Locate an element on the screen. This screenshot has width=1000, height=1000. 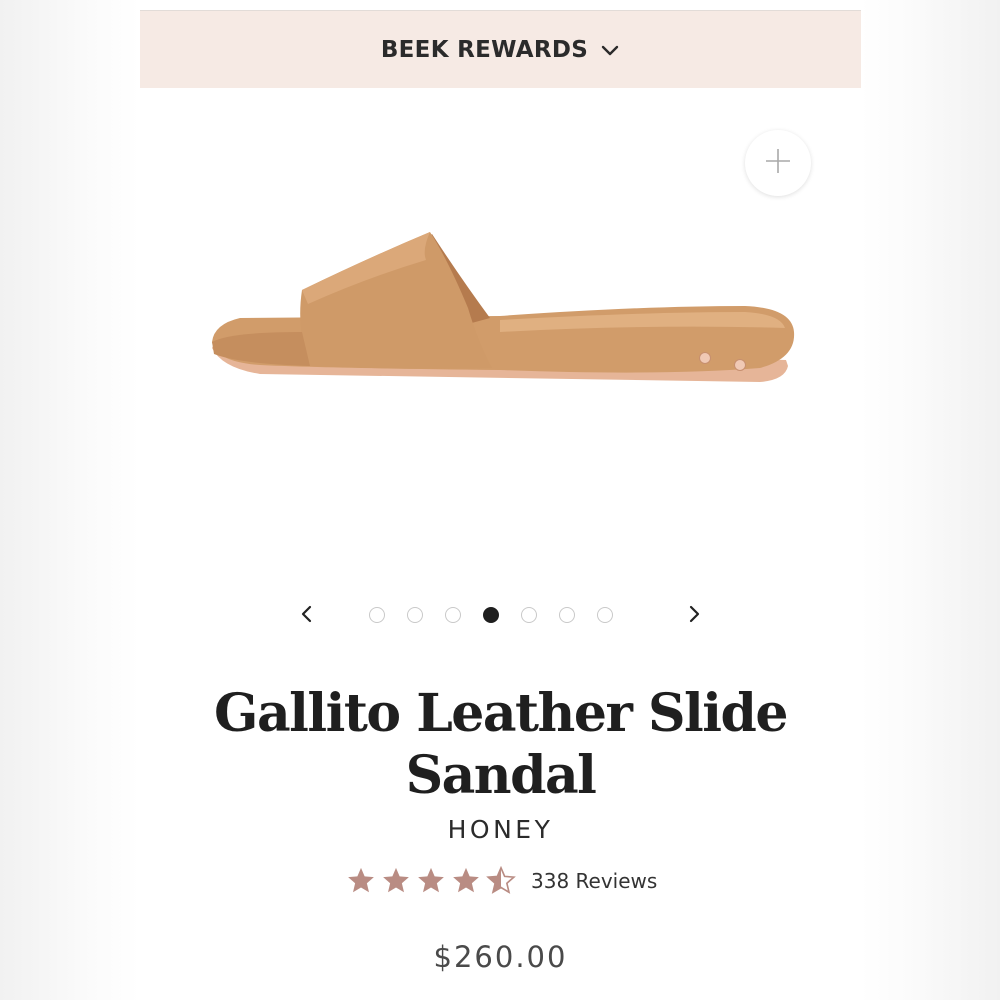
star-rating is located at coordinates (431, 881).